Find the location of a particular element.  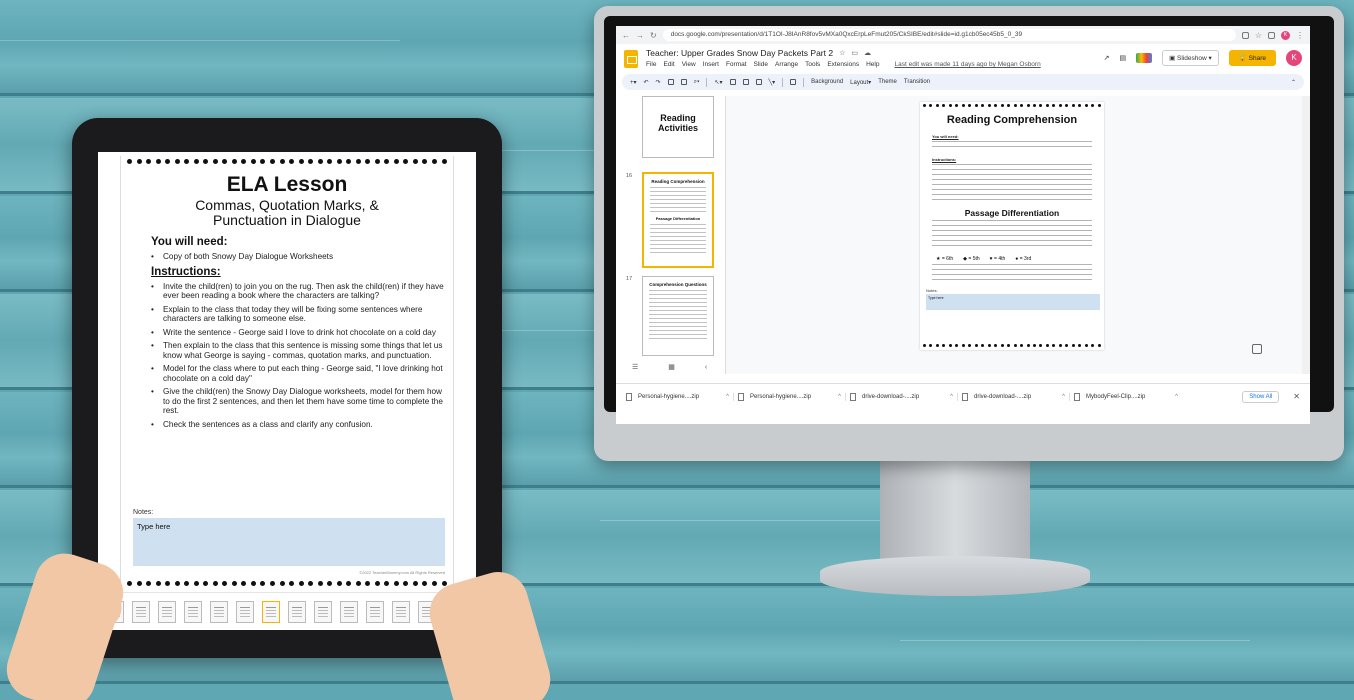

menu-tools: Tools is located at coordinates (812, 64).